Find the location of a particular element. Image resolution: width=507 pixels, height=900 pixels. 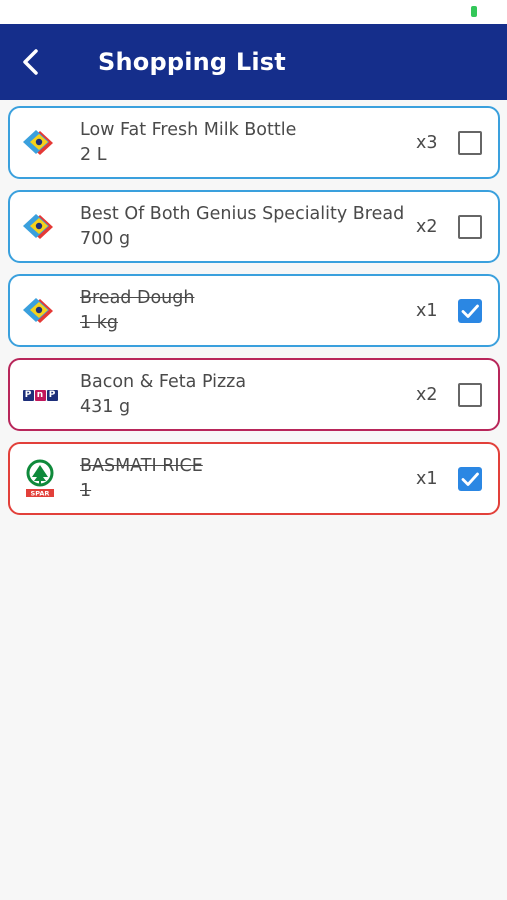

pnp-letter: n is located at coordinates (40, 395).